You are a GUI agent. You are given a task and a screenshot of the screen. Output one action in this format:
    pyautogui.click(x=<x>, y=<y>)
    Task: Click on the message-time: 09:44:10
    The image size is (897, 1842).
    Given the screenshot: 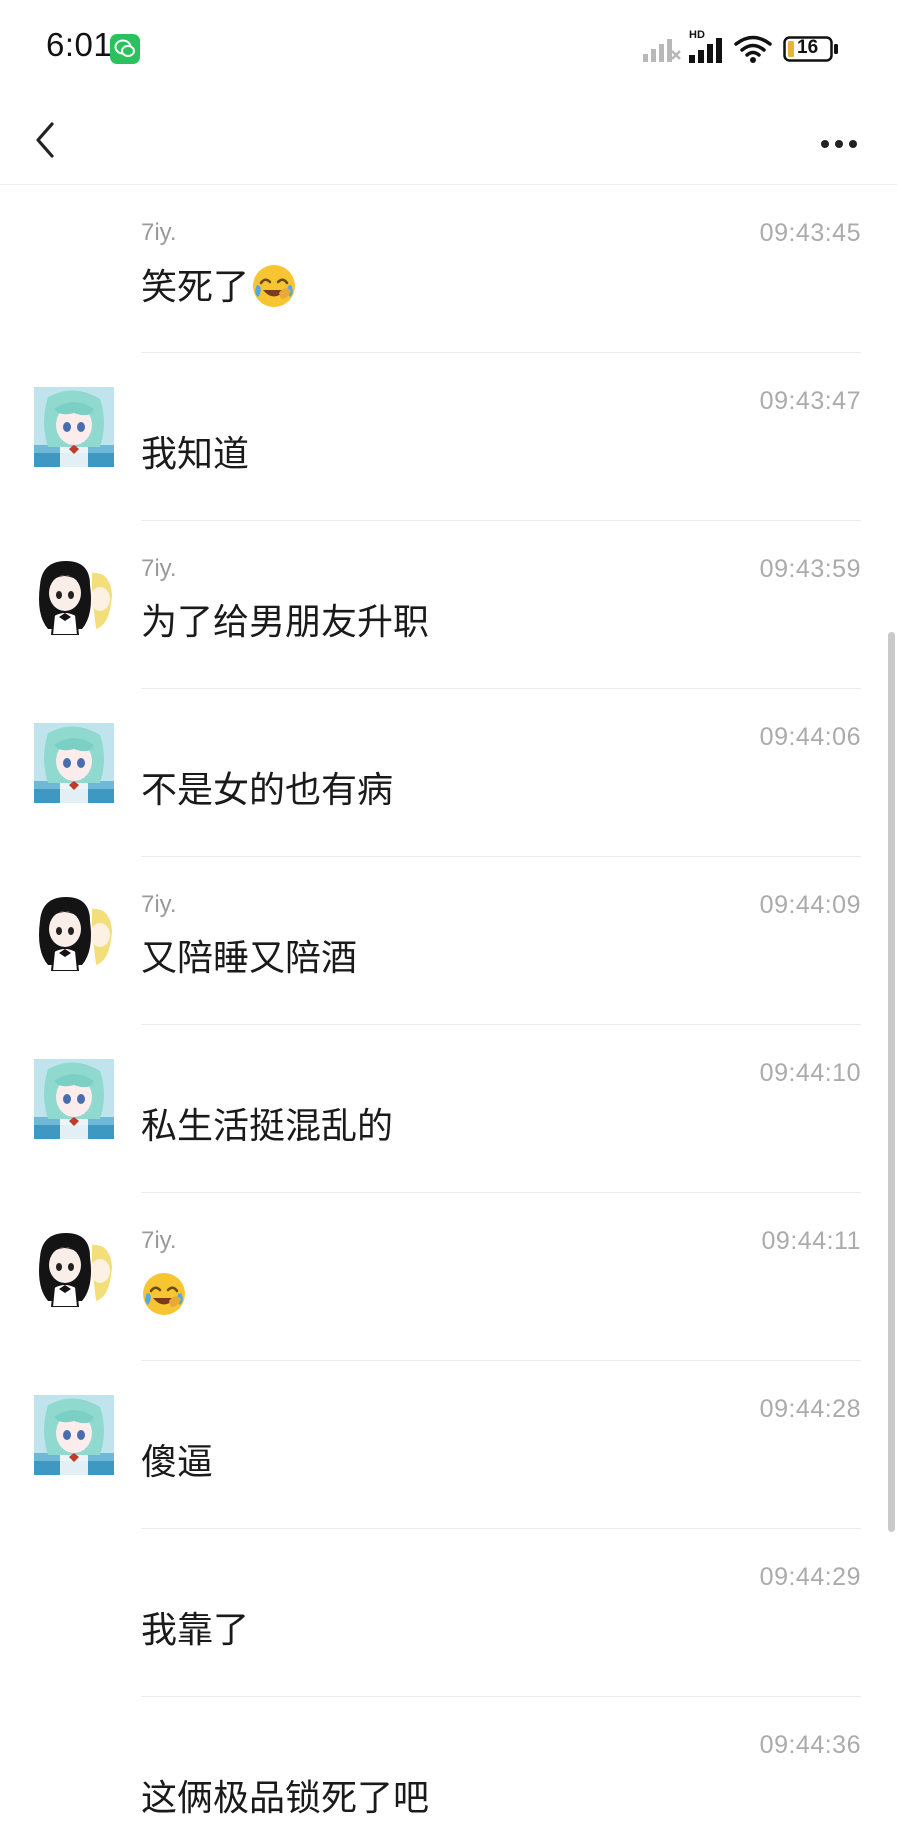 What is the action you would take?
    pyautogui.click(x=810, y=1073)
    